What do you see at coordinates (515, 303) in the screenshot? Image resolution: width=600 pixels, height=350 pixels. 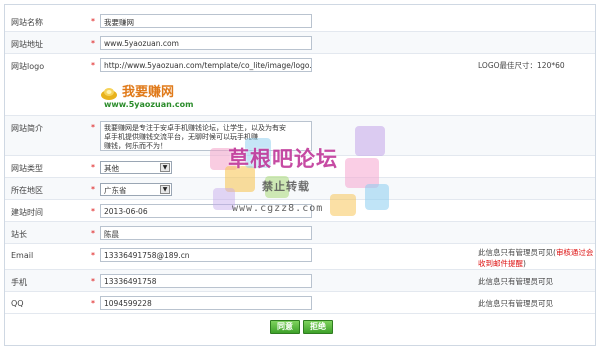 I see `qq-note: 此信息只有管理员可见` at bounding box center [515, 303].